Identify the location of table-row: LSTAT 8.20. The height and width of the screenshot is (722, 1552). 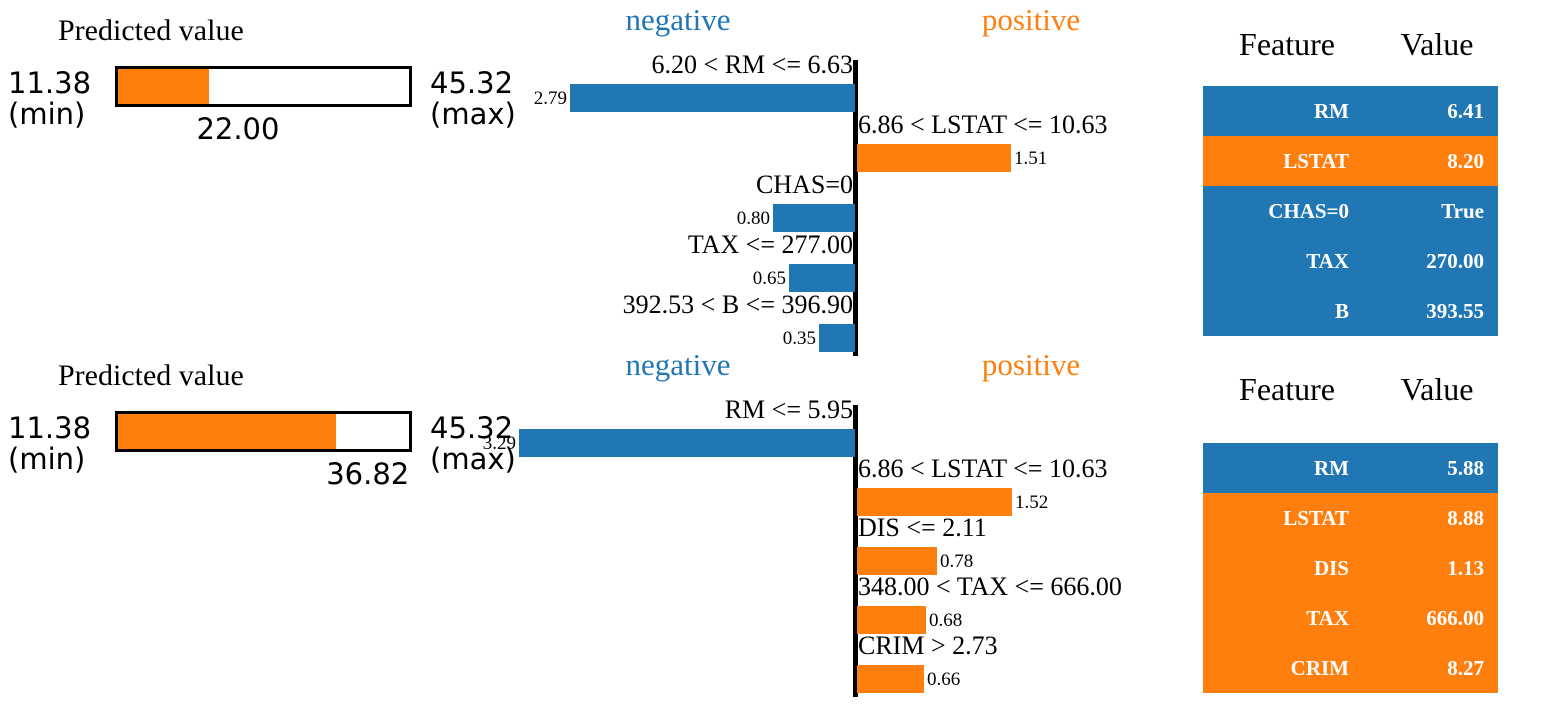
(1350, 161).